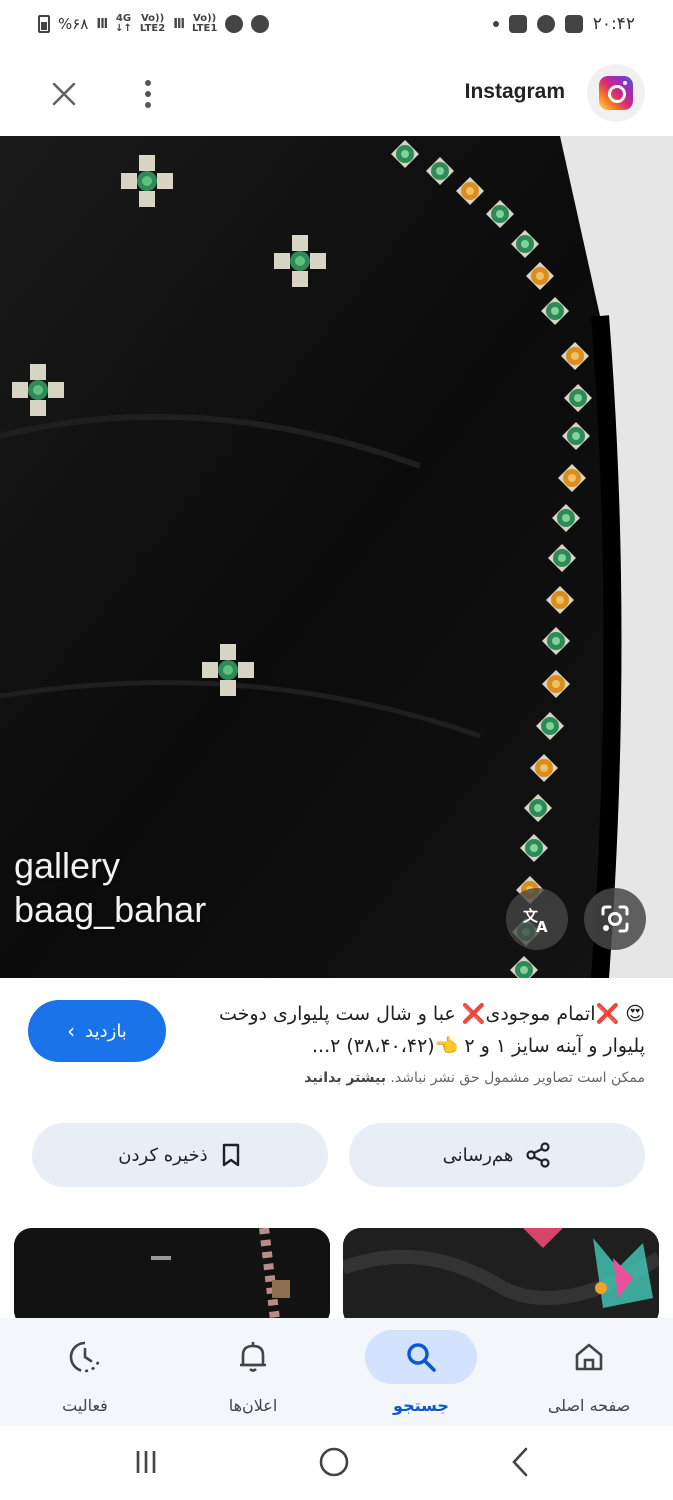 This screenshot has width=673, height=1500. What do you see at coordinates (589, 1405) in the screenshot?
I see `nav-home-label: صفحه اصلی` at bounding box center [589, 1405].